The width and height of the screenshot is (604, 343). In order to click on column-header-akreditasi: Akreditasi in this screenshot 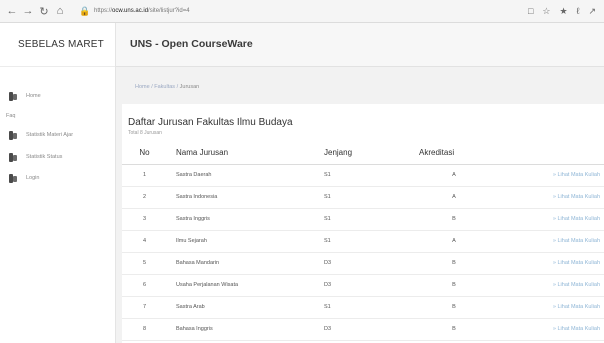, I will do `click(466, 153)`.